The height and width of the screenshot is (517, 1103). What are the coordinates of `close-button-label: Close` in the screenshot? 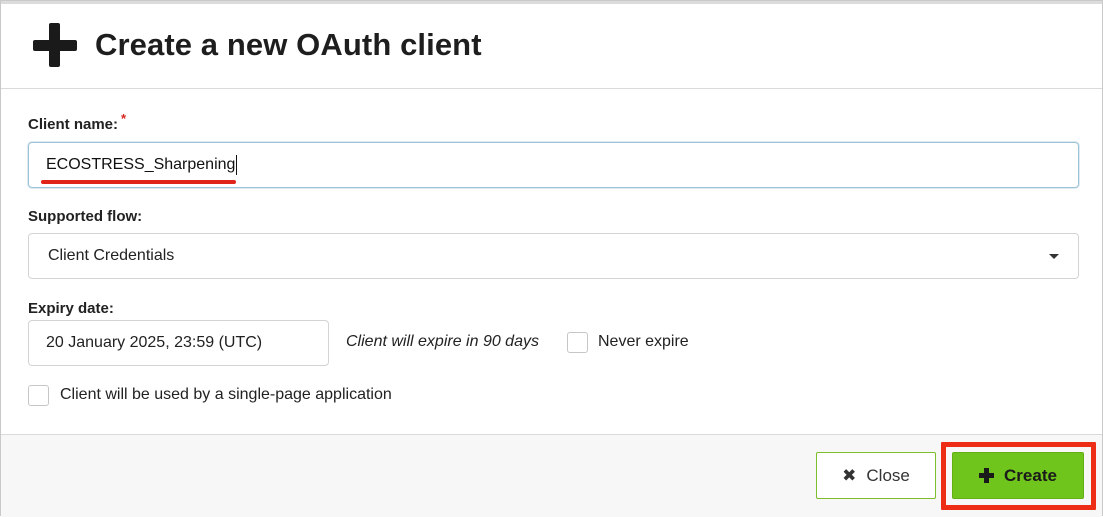 It's located at (888, 475).